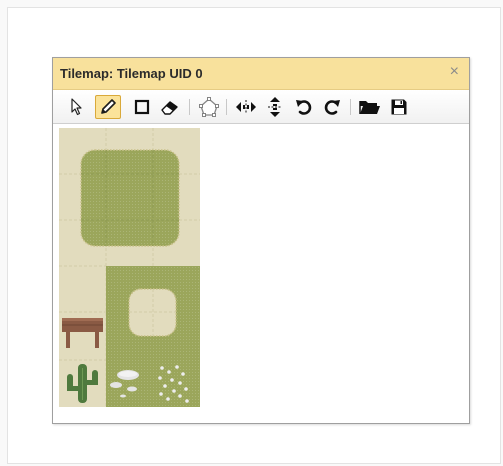 This screenshot has width=503, height=466. What do you see at coordinates (261, 107) in the screenshot?
I see `tilemap-toolbar` at bounding box center [261, 107].